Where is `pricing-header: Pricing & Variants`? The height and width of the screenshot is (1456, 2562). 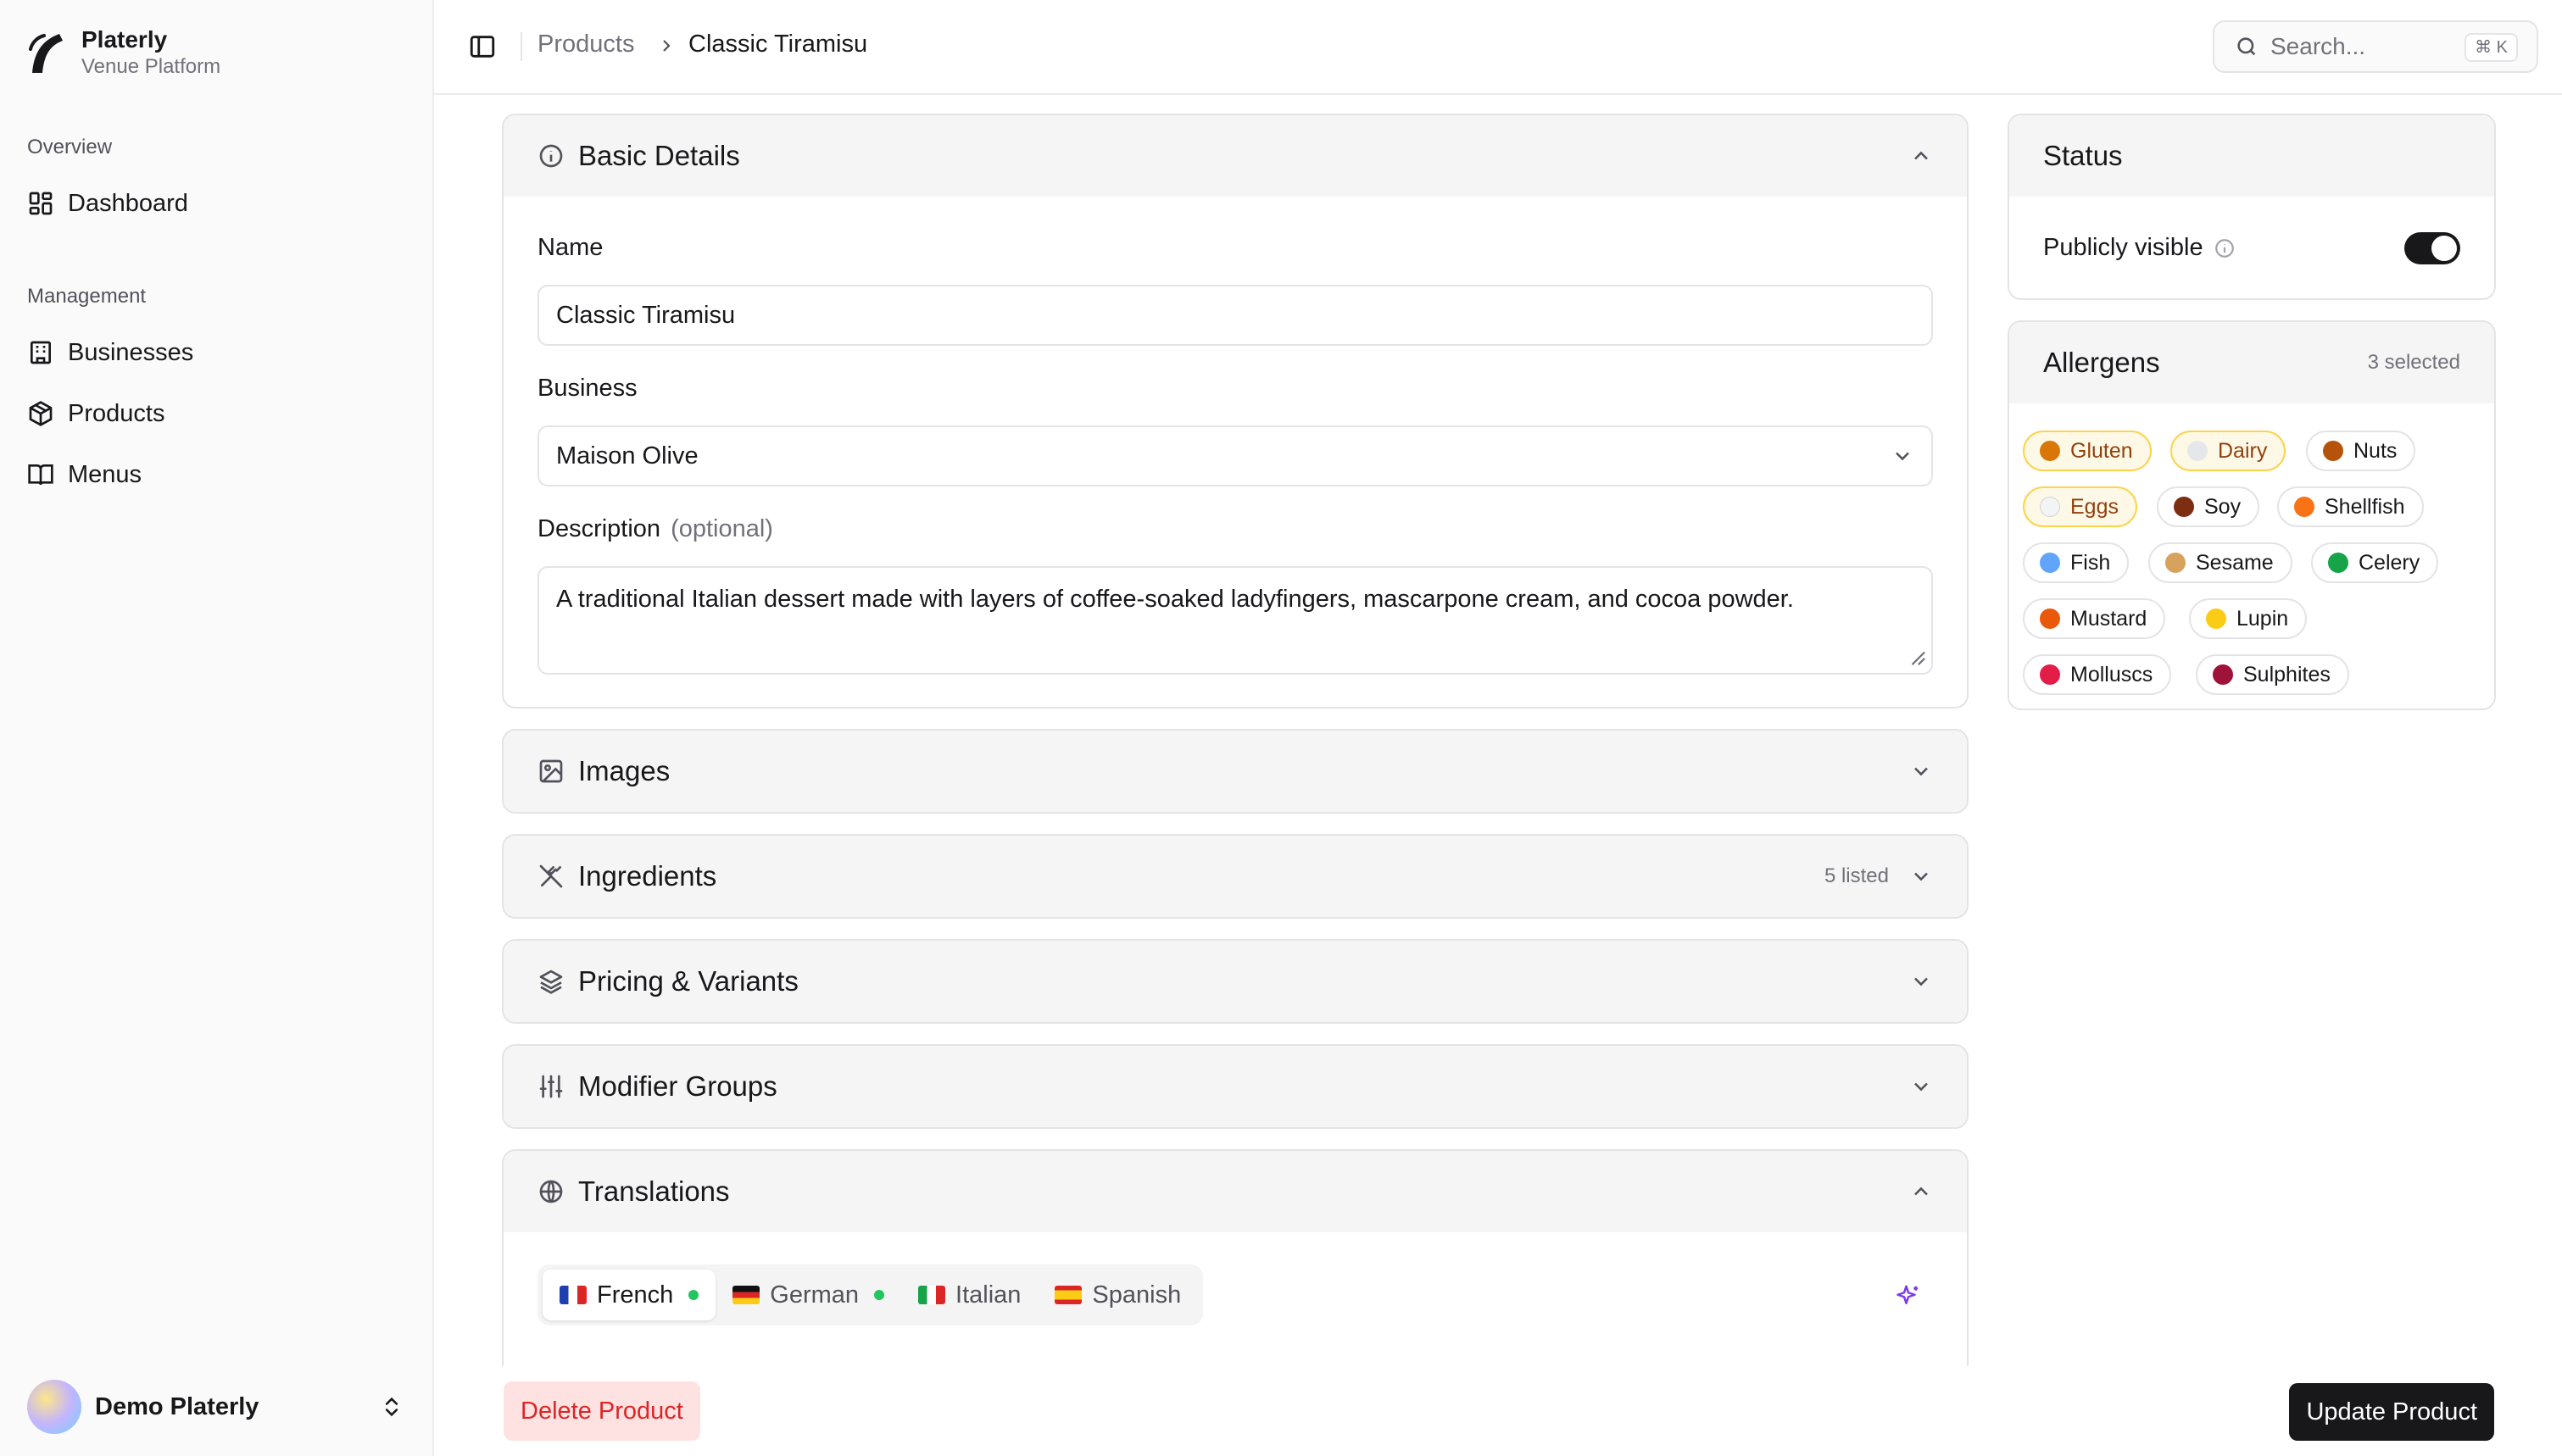
pricing-header: Pricing & Variants is located at coordinates (1235, 982).